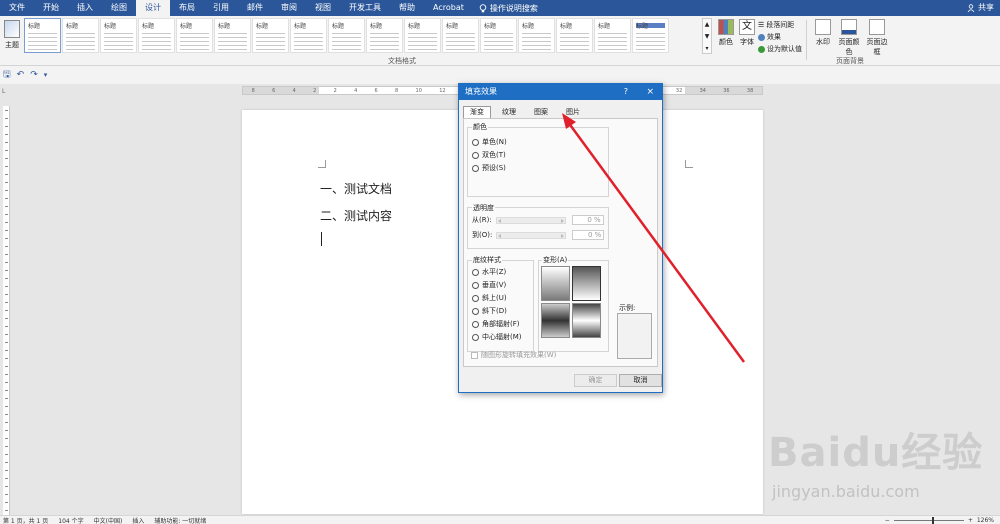  What do you see at coordinates (970, 520) in the screenshot?
I see `zoom-in-button: +` at bounding box center [970, 520].